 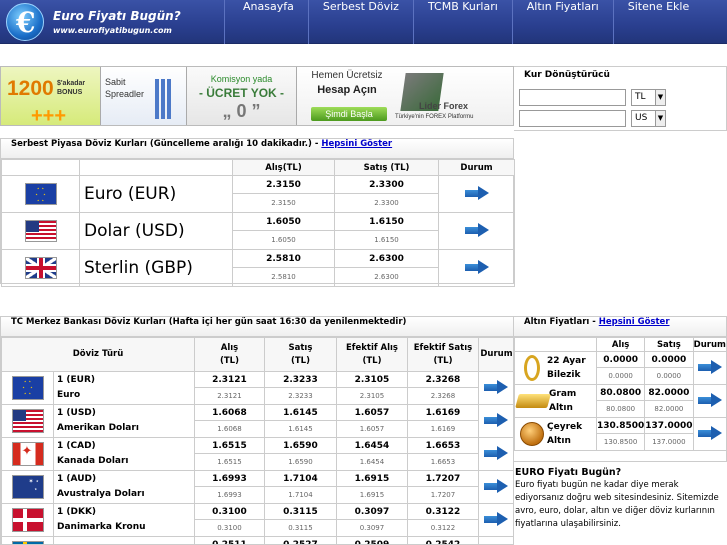 What do you see at coordinates (669, 359) in the screenshot?
I see `sell-value: 0.0000` at bounding box center [669, 359].